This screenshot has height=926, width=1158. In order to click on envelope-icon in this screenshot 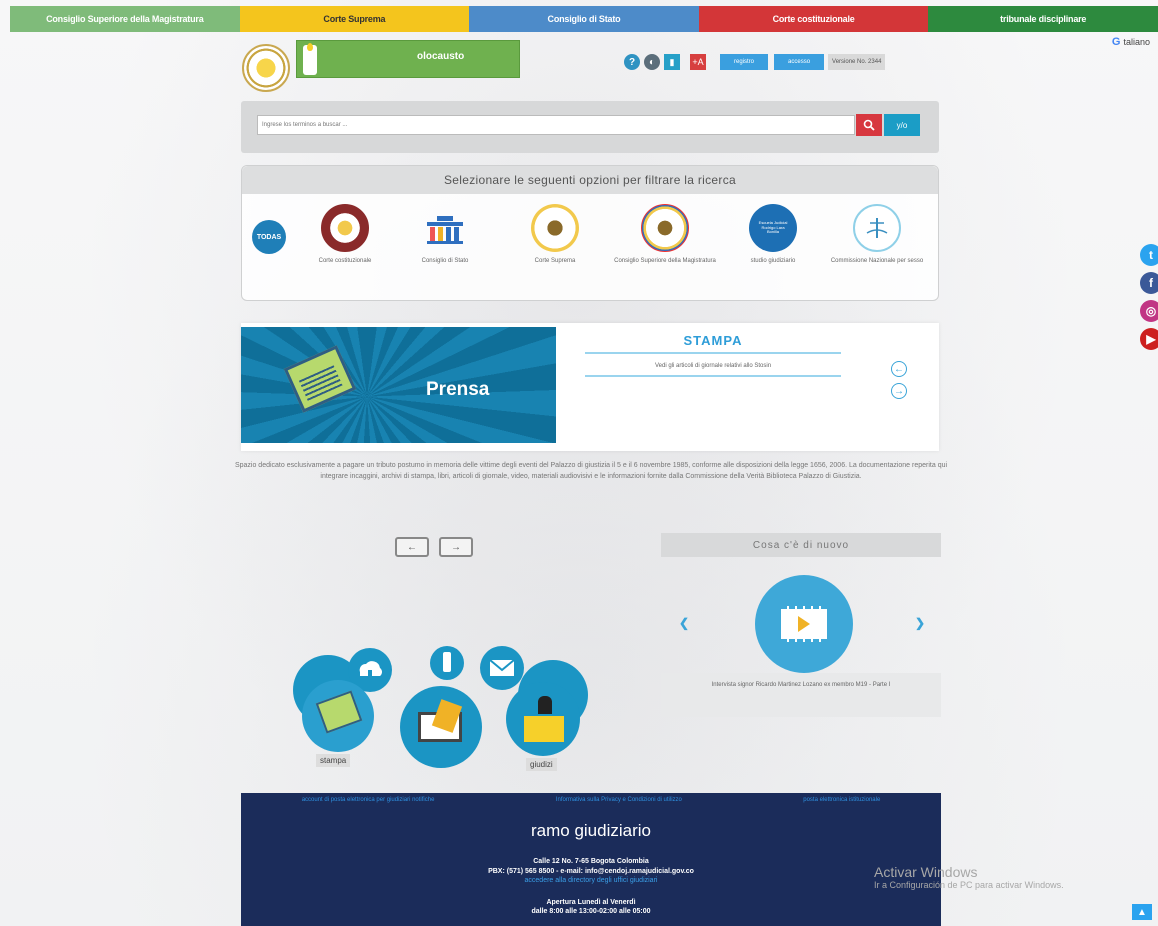, I will do `click(502, 667)`.